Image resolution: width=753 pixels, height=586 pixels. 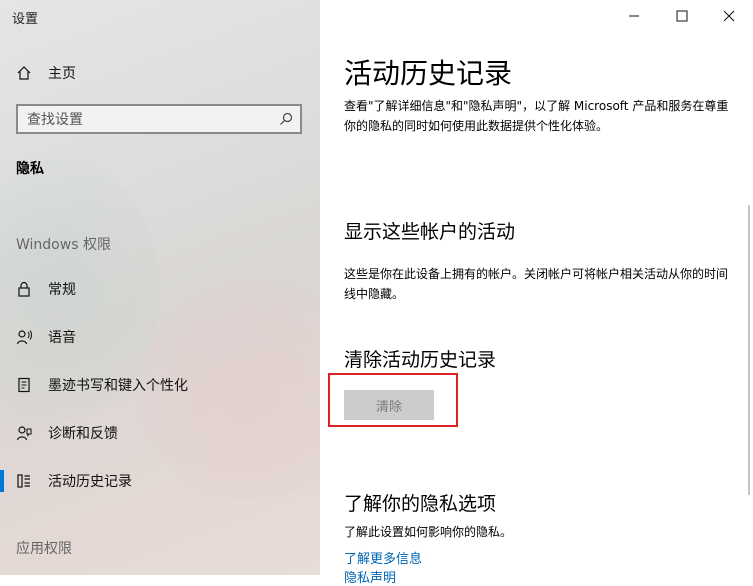 I want to click on minimize-button, so click(x=634, y=16).